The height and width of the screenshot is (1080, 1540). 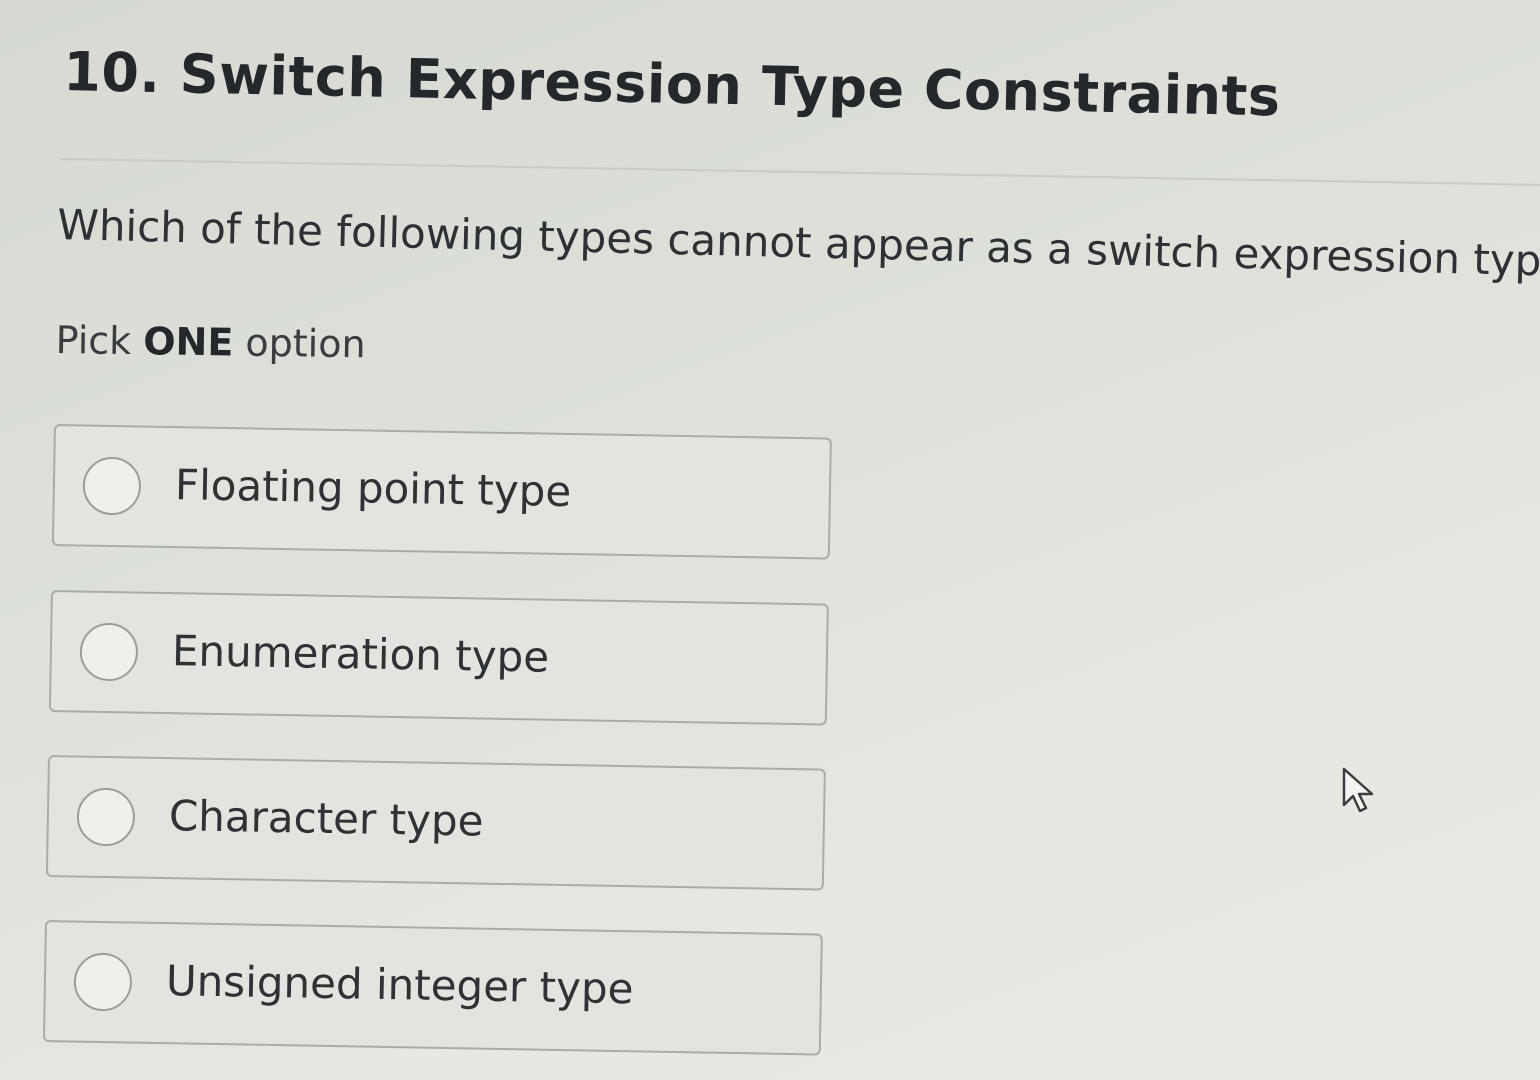 I want to click on answer-instruction: Pick ONE option, so click(x=210, y=342).